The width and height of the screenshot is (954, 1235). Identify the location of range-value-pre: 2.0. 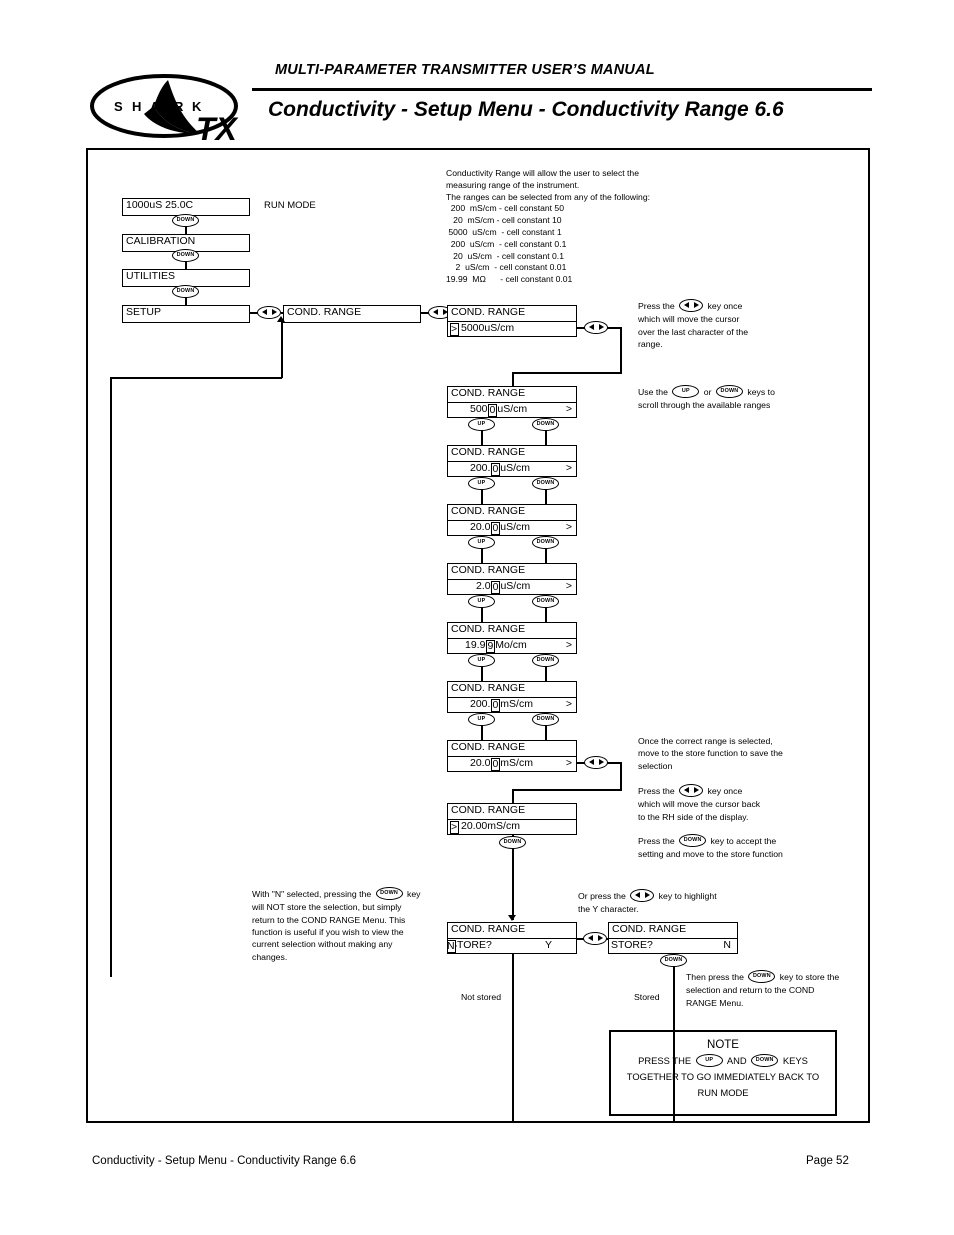
(483, 586).